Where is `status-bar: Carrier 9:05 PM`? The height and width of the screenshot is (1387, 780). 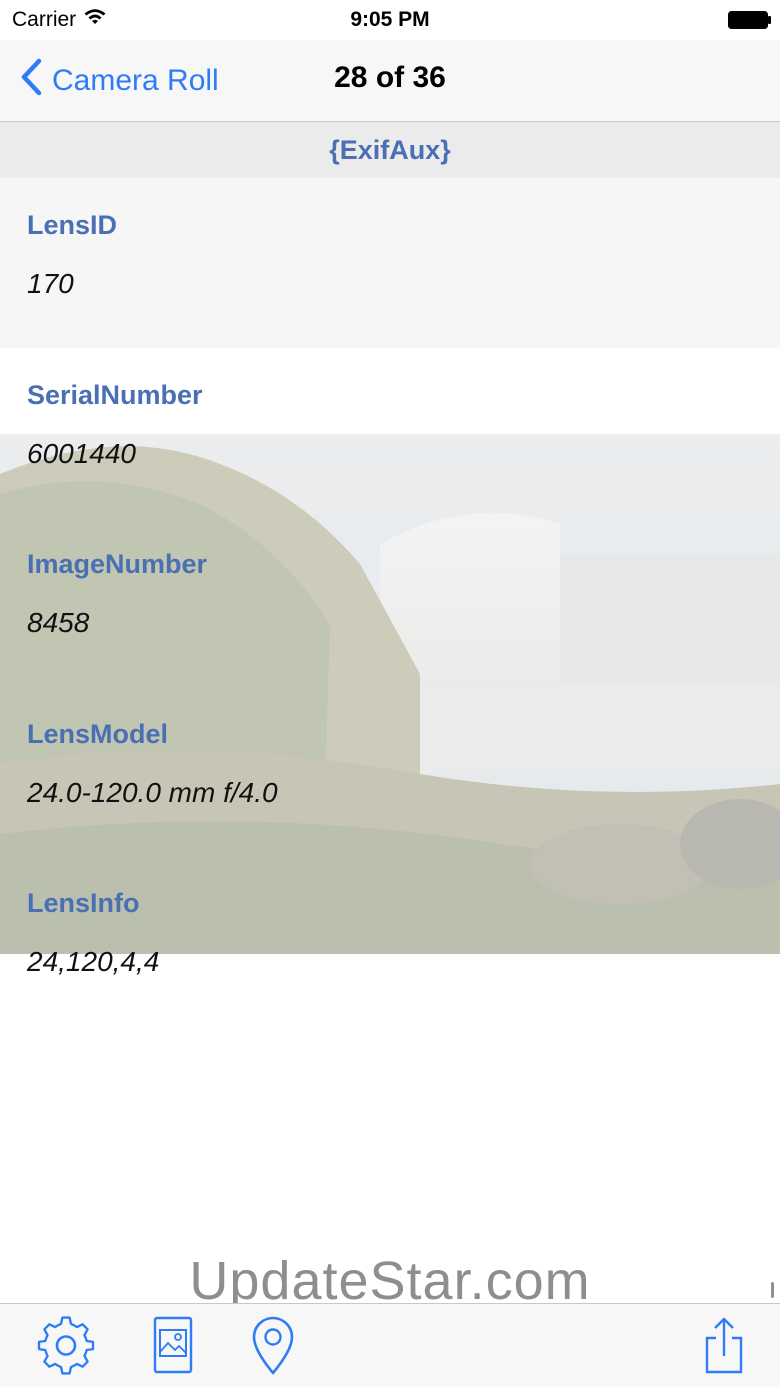
status-bar: Carrier 9:05 PM is located at coordinates (390, 20).